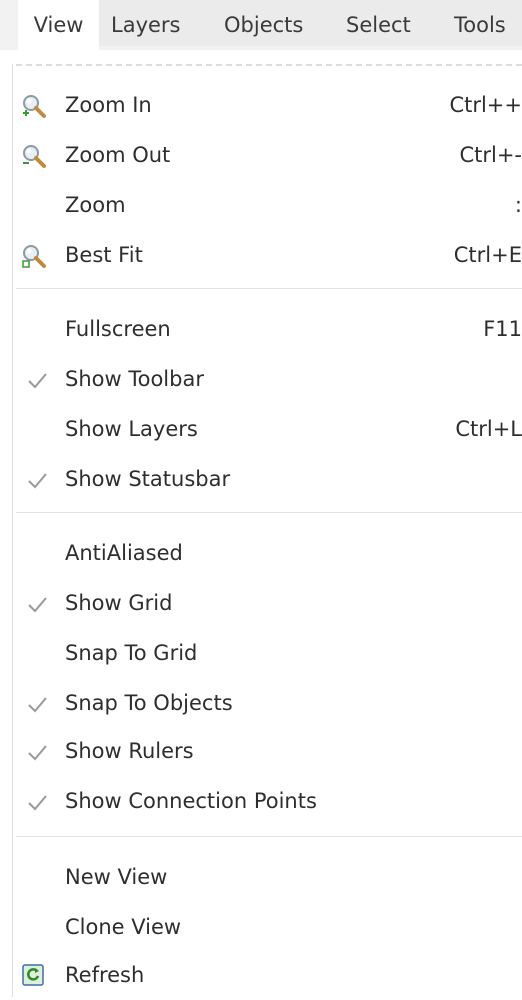 This screenshot has width=522, height=1000. What do you see at coordinates (261, 329) in the screenshot?
I see `menu-item-fullscreen: Fullscreen F11` at bounding box center [261, 329].